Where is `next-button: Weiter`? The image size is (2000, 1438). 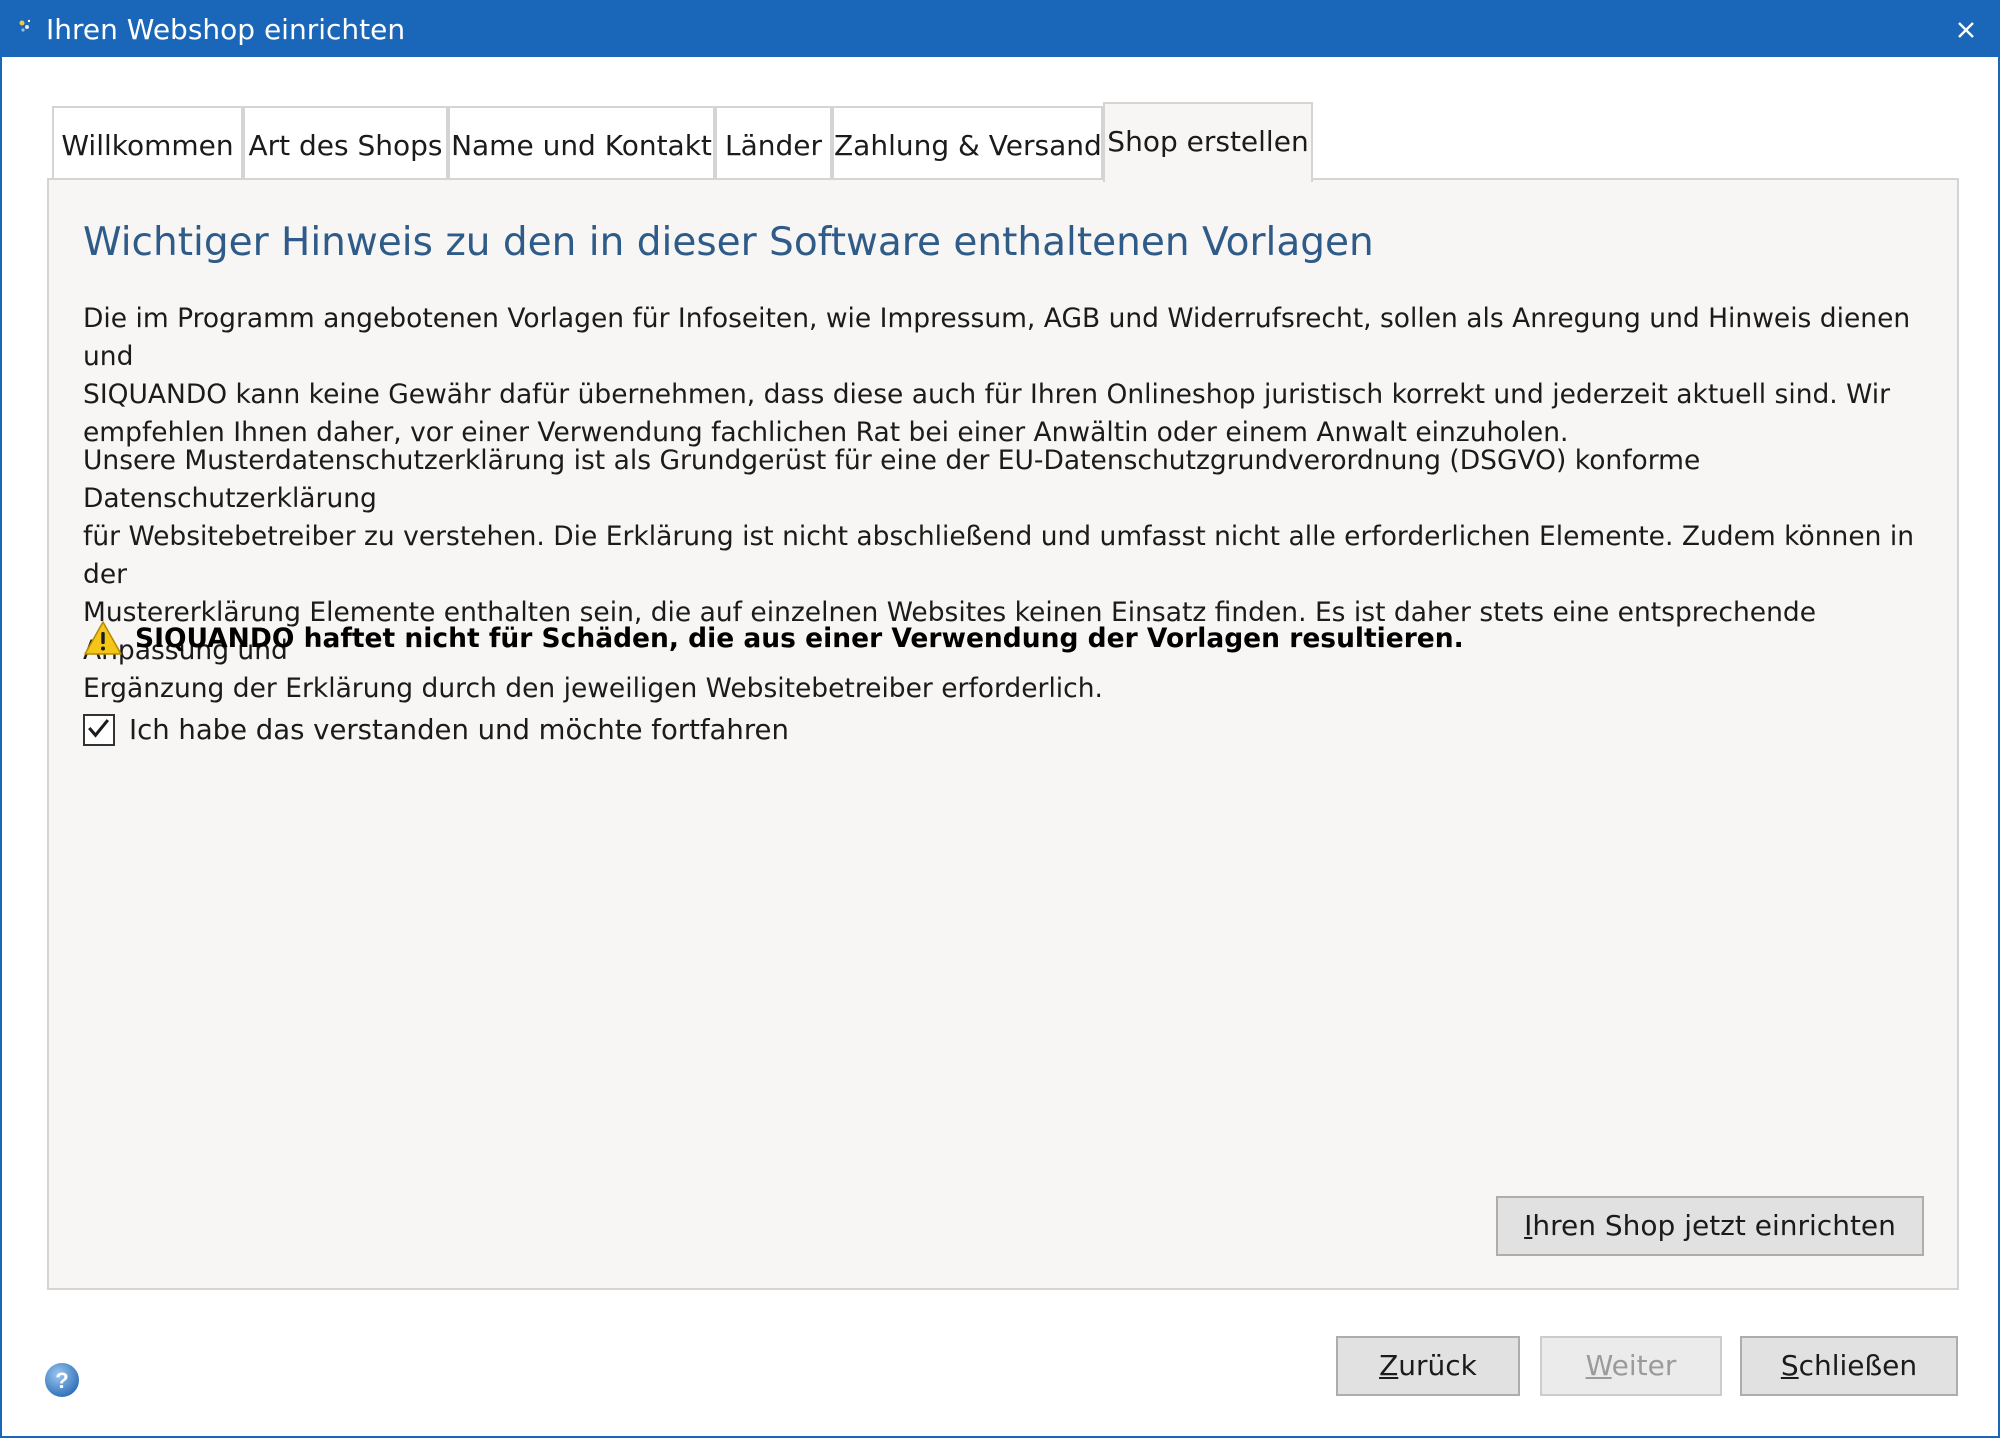
next-button: Weiter is located at coordinates (1631, 1366).